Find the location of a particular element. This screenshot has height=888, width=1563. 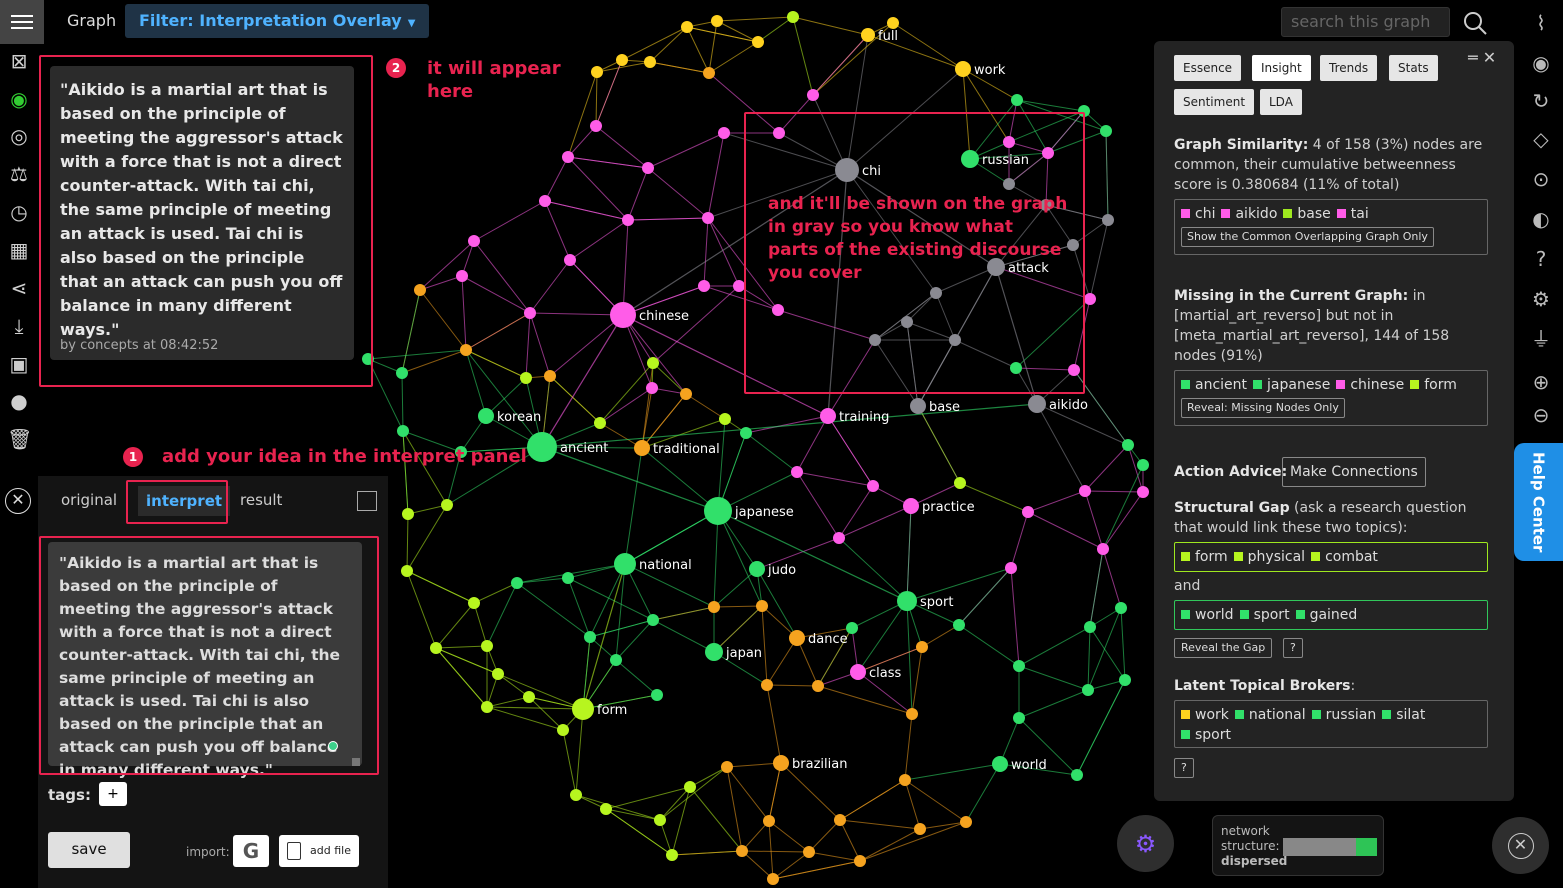

gap-help-button: ? is located at coordinates (1293, 648).